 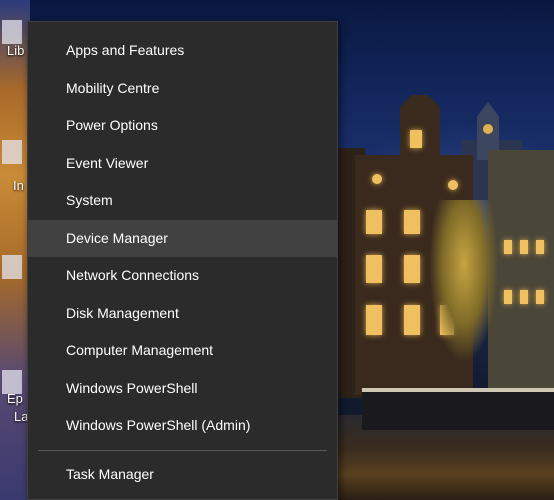 What do you see at coordinates (182, 125) in the screenshot?
I see `menu-item-power-options: Power Options` at bounding box center [182, 125].